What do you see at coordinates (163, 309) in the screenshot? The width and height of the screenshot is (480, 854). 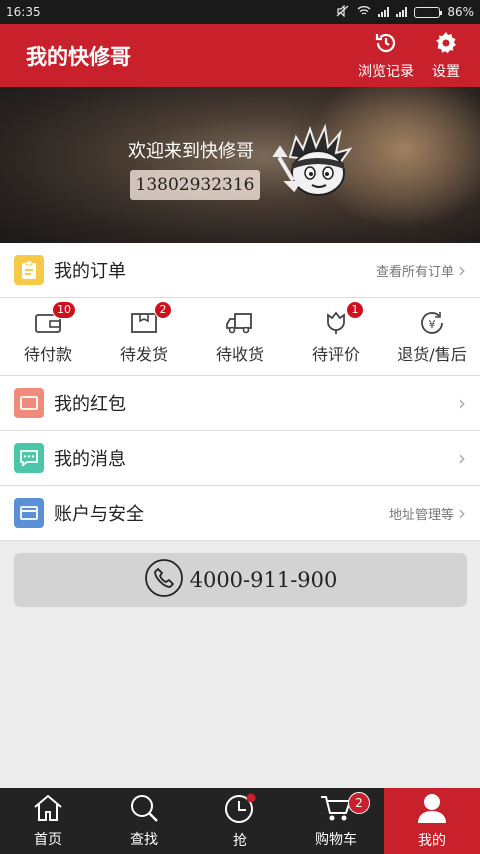 I see `order-badge: 2` at bounding box center [163, 309].